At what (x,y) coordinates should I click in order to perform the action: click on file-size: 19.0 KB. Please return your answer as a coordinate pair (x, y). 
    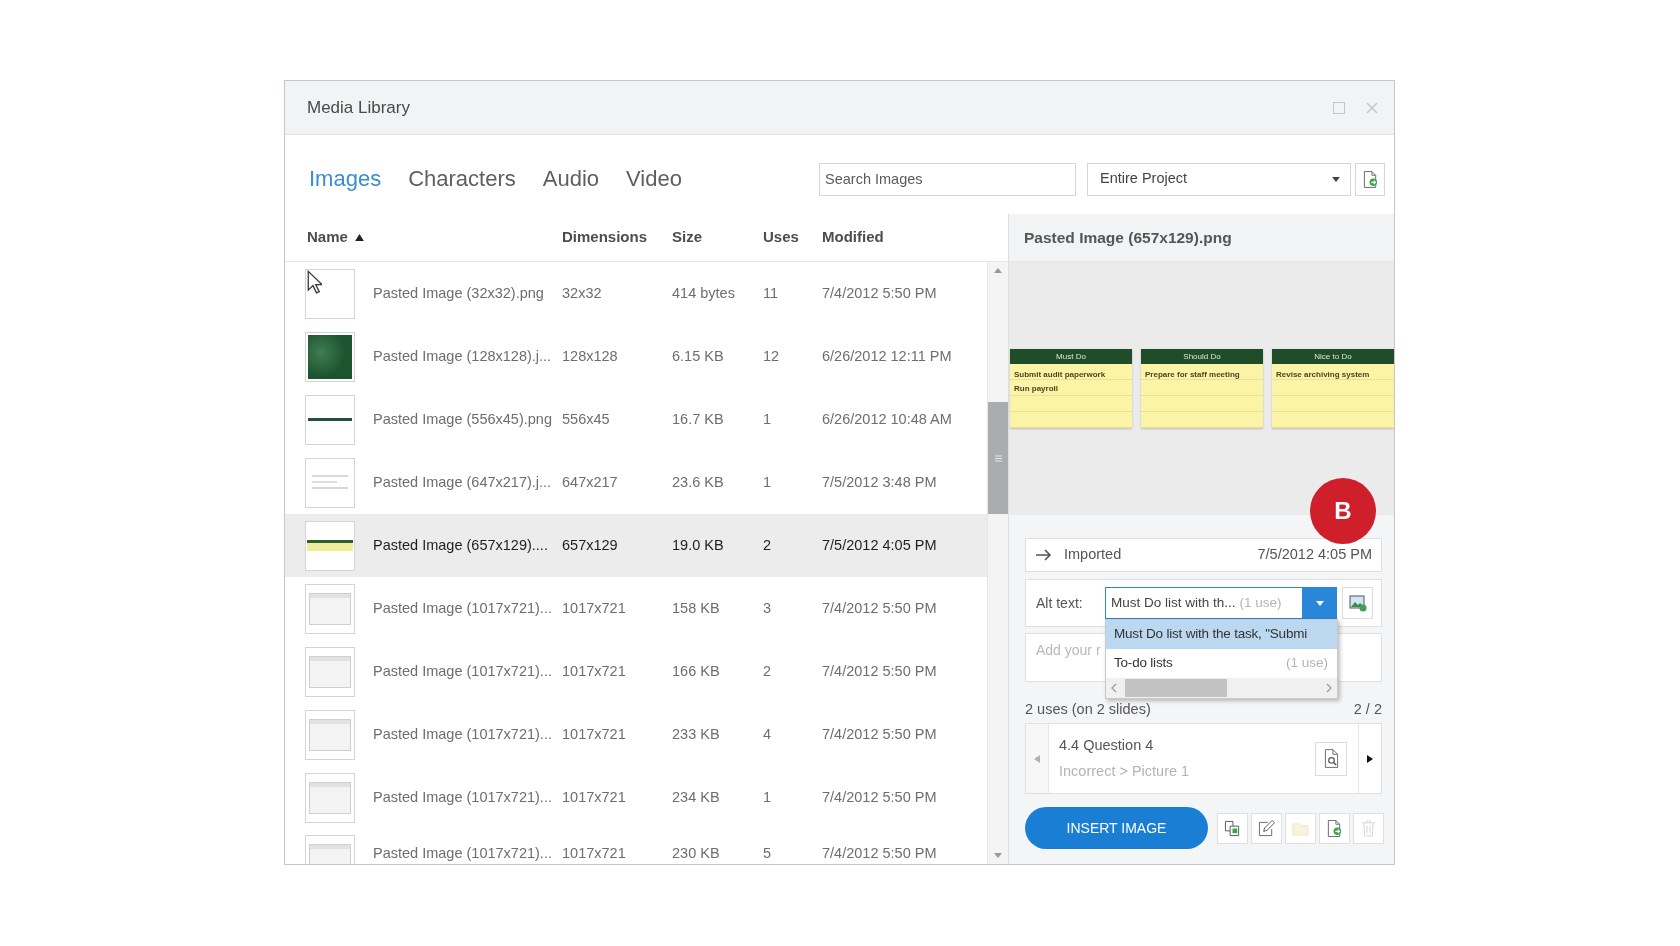
    Looking at the image, I should click on (698, 545).